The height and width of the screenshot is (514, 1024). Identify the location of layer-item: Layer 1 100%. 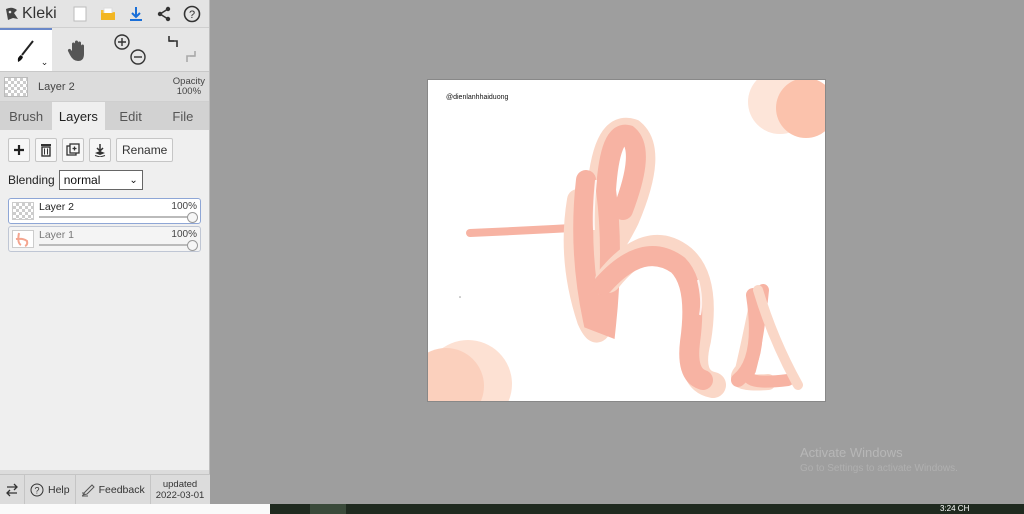
(104, 239).